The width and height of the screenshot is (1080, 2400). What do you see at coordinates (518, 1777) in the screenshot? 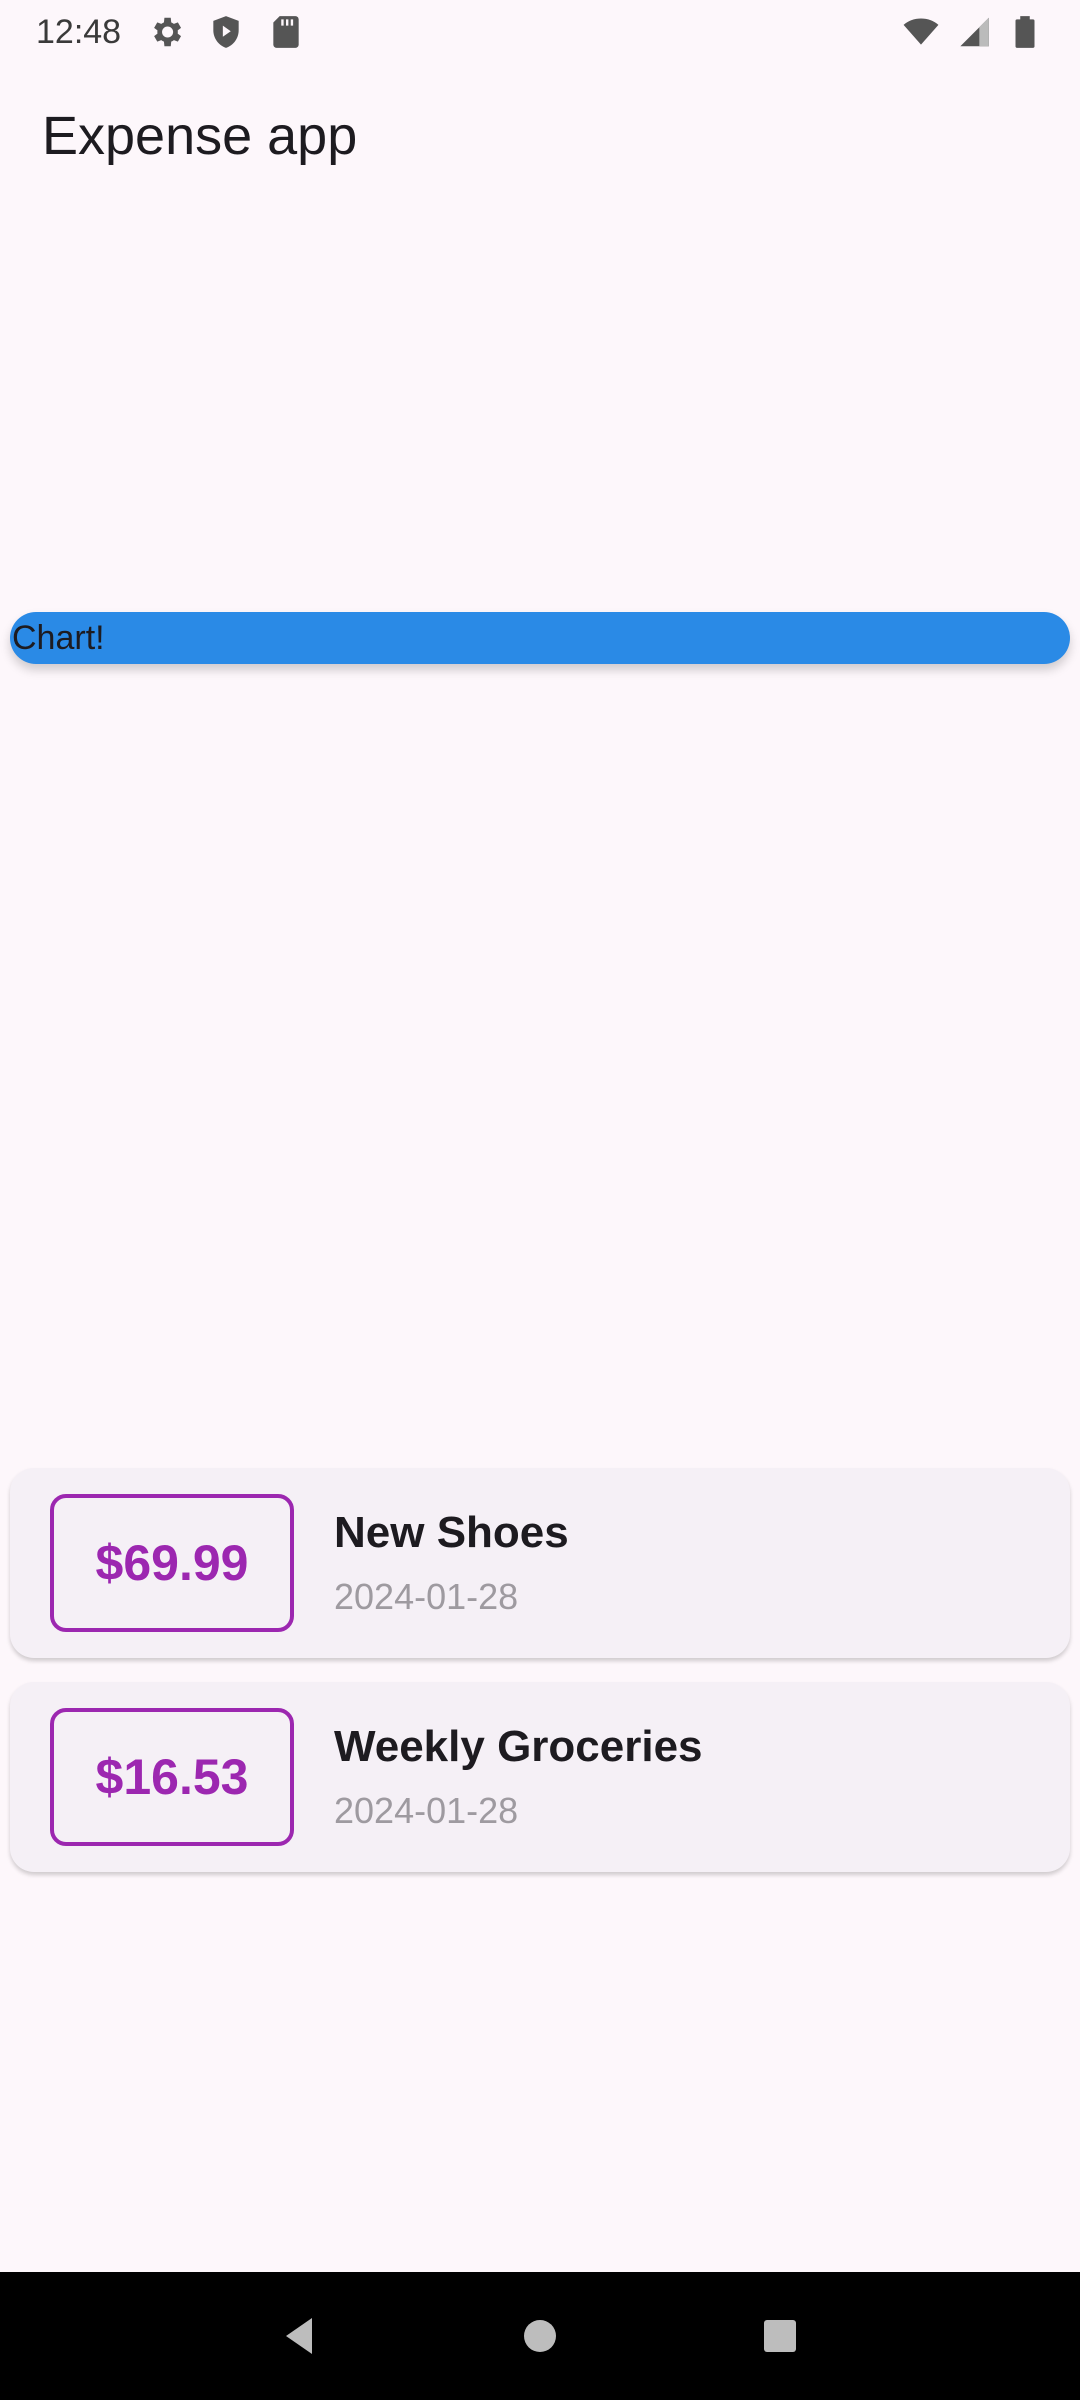
I see `expense-info: Weekly Groceries 2024-01-28` at bounding box center [518, 1777].